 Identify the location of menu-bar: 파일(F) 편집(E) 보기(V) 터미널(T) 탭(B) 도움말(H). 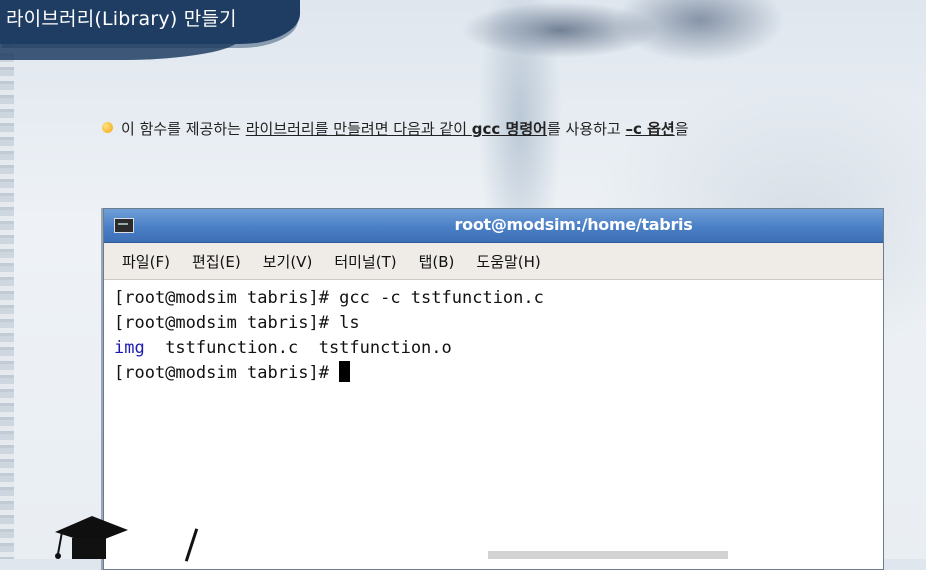
(493, 261).